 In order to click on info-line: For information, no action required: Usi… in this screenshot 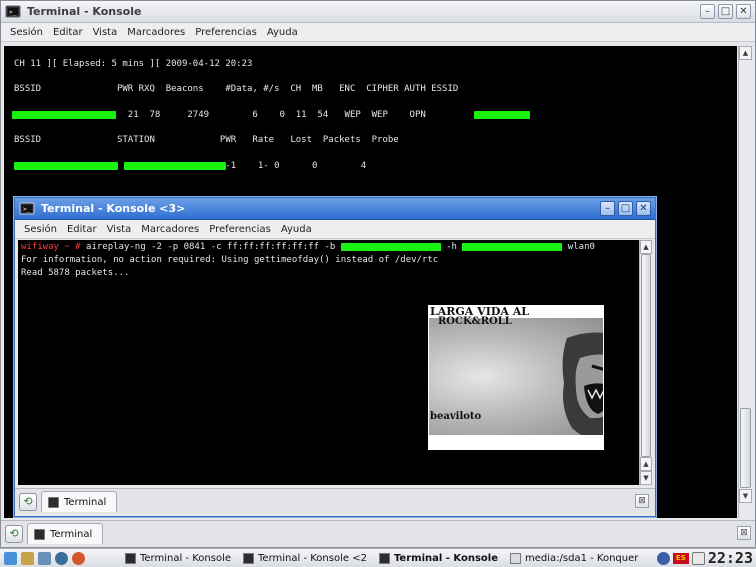, I will do `click(230, 260)`.